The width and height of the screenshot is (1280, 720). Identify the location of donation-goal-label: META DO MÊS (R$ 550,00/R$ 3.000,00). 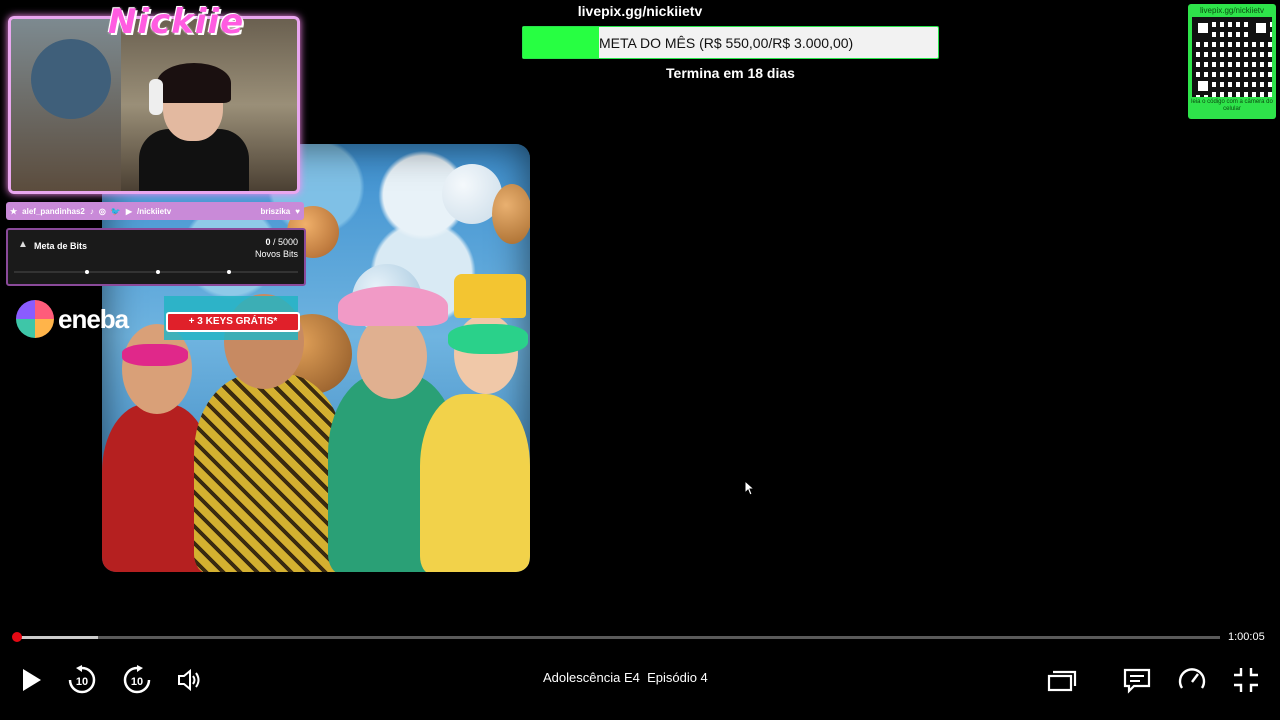
(726, 43).